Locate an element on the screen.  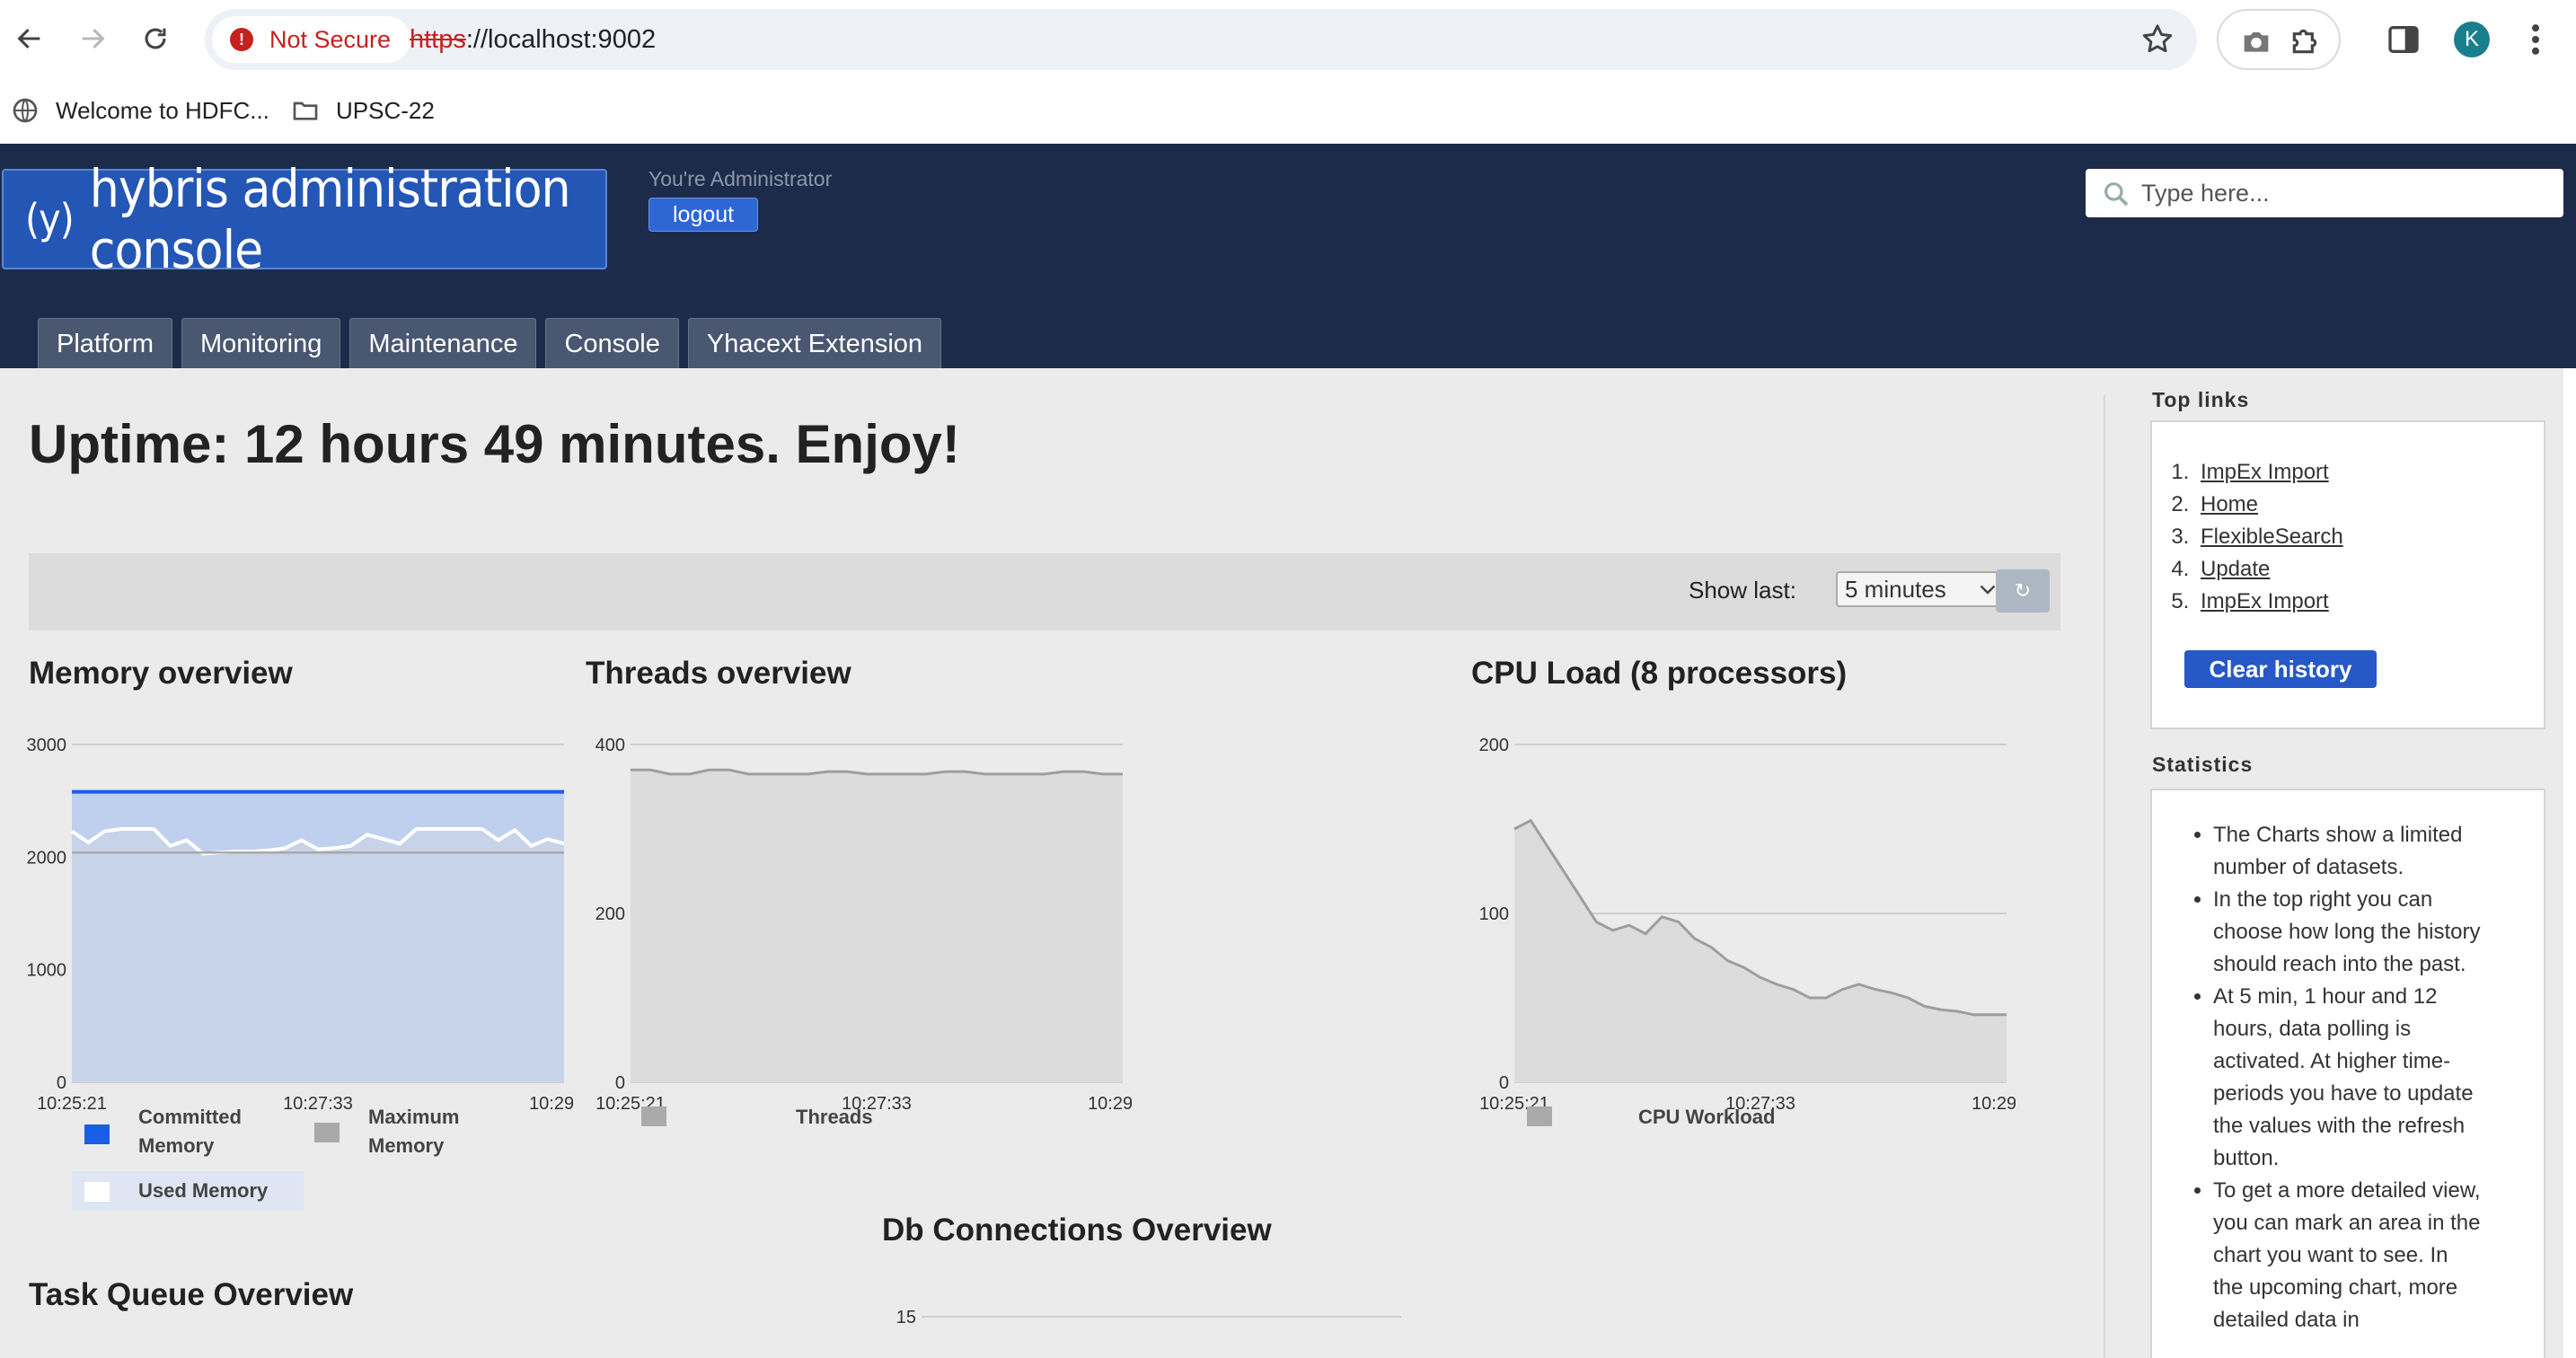
db-chart-svg: 15 is located at coordinates (1148, 1317).